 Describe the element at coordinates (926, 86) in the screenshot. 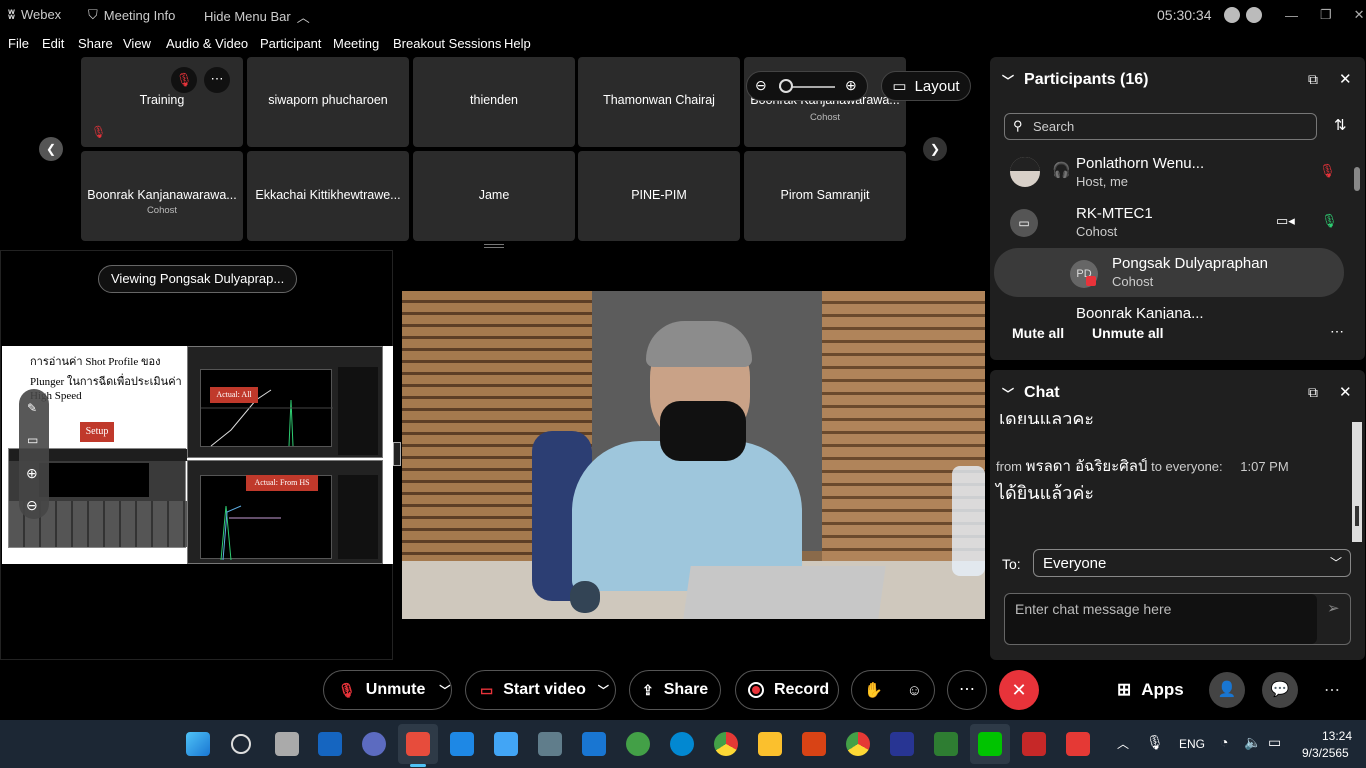

I see `layout-button: ▭ Layout` at that location.